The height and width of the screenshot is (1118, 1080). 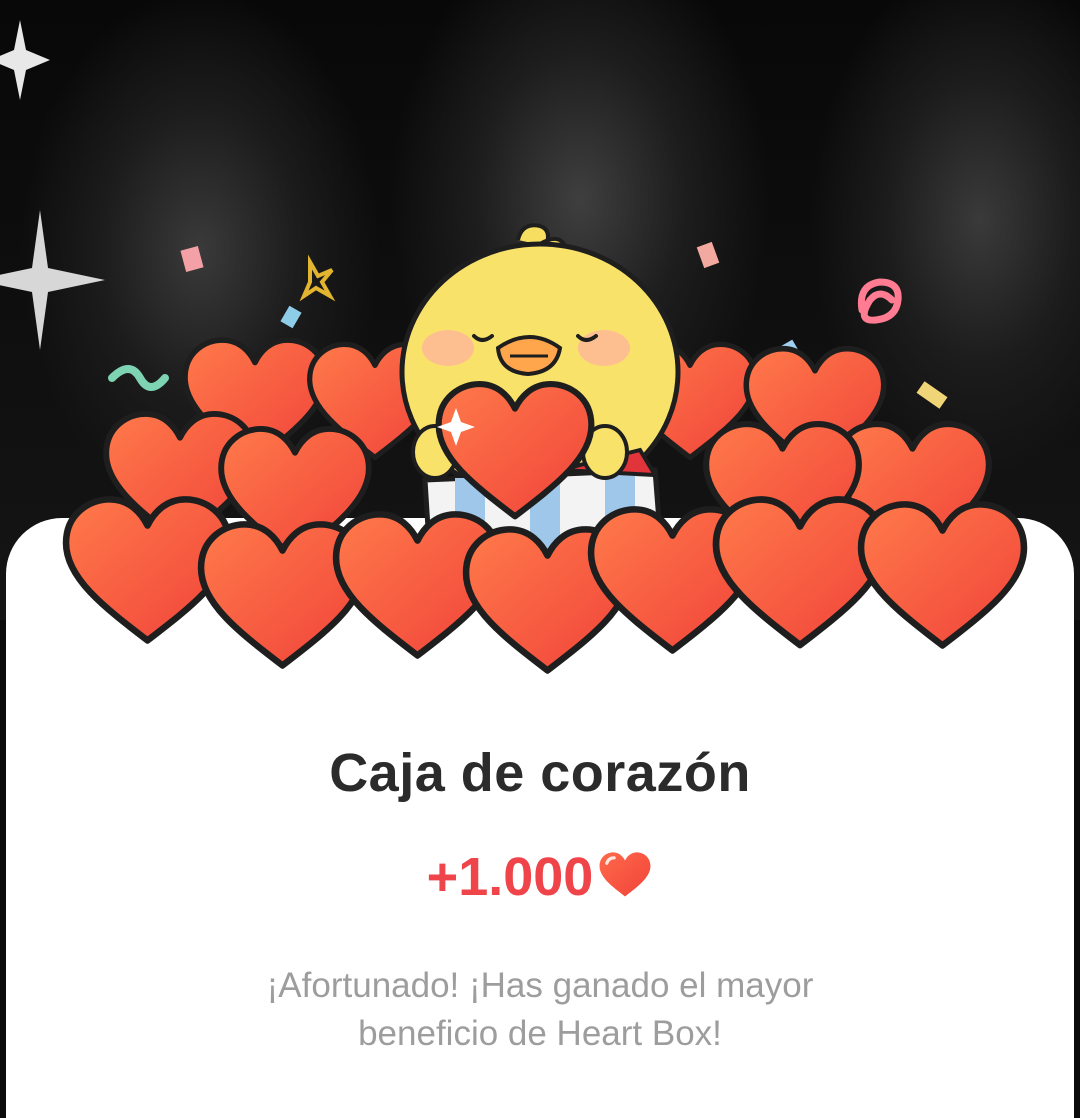 I want to click on heart-icon, so click(x=625, y=874).